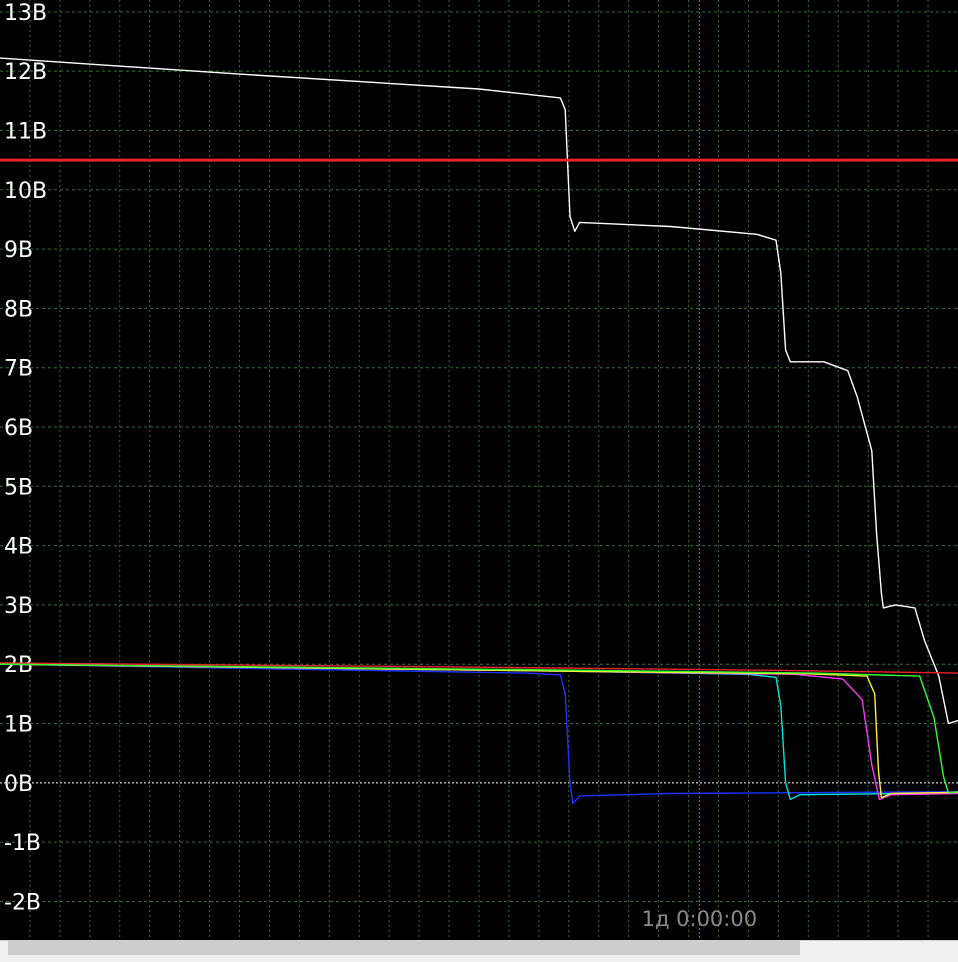  What do you see at coordinates (18, 606) in the screenshot?
I see `y-tick-label: 3В` at bounding box center [18, 606].